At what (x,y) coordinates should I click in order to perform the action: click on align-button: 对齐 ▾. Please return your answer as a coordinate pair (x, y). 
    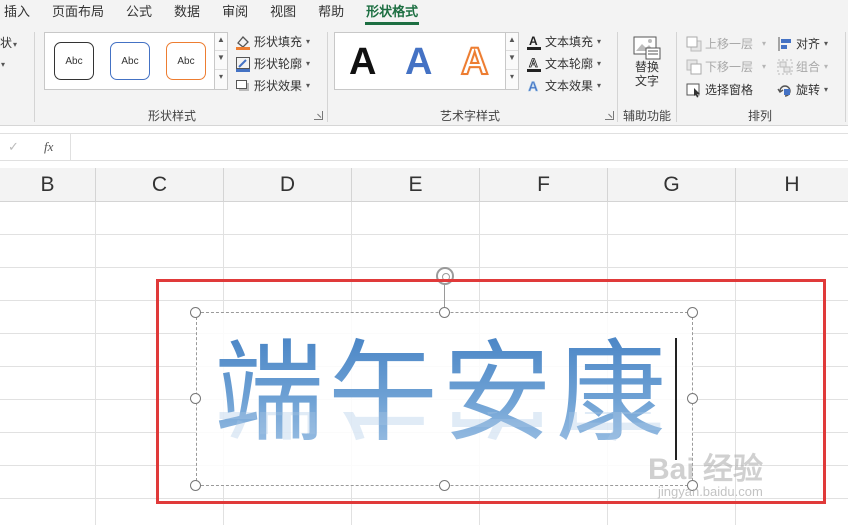
    Looking at the image, I should click on (802, 43).